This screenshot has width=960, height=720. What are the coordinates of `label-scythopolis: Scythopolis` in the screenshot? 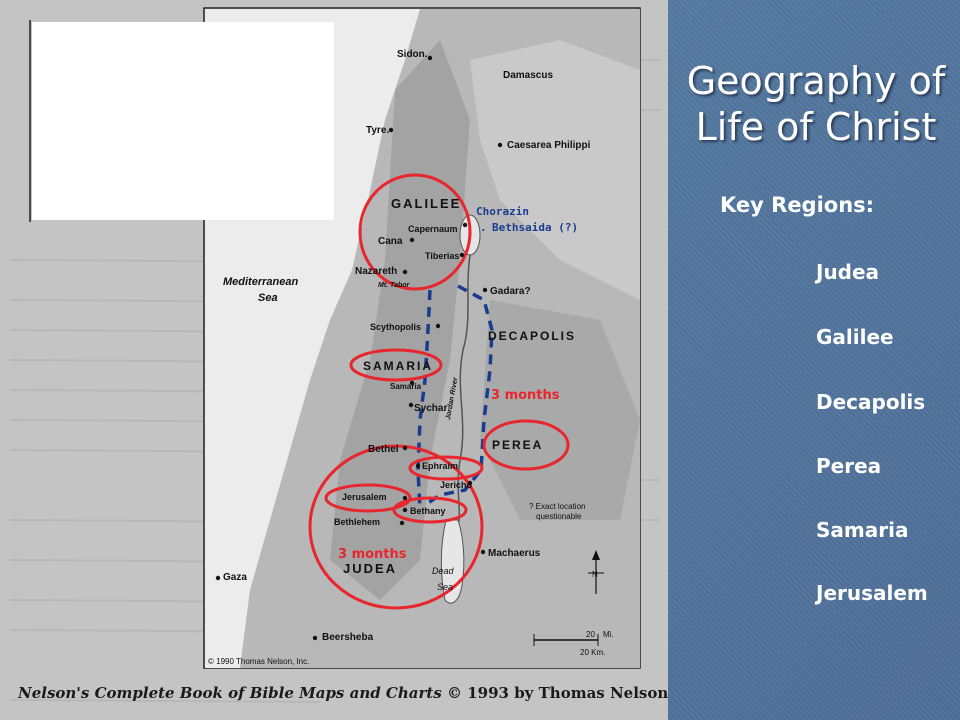 It's located at (395, 327).